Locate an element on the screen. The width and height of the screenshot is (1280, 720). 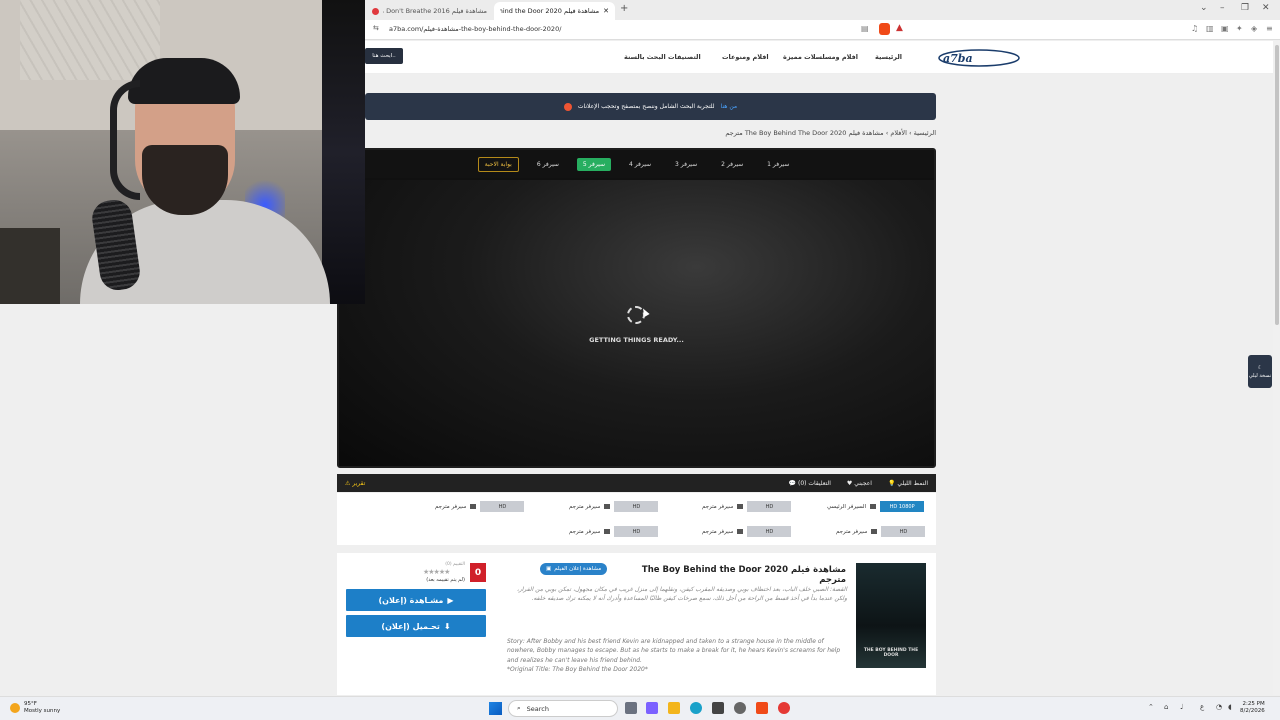
tray-network-icon: ⌂ is located at coordinates (1166, 707).